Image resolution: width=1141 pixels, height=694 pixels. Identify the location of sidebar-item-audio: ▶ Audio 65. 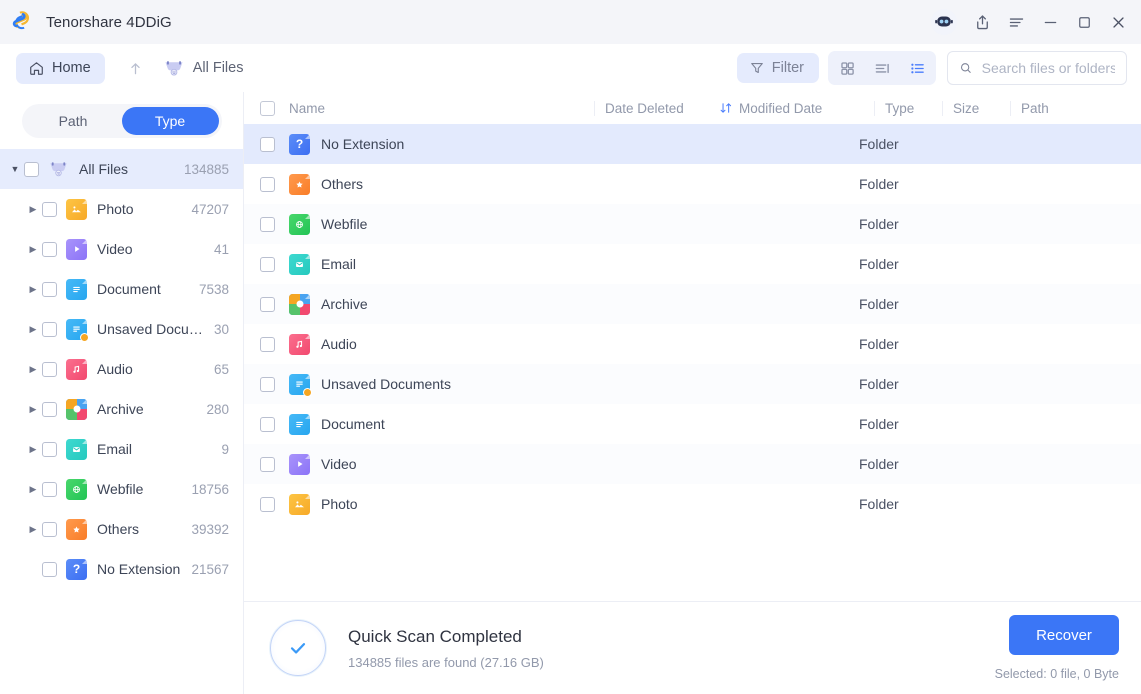
(121, 369).